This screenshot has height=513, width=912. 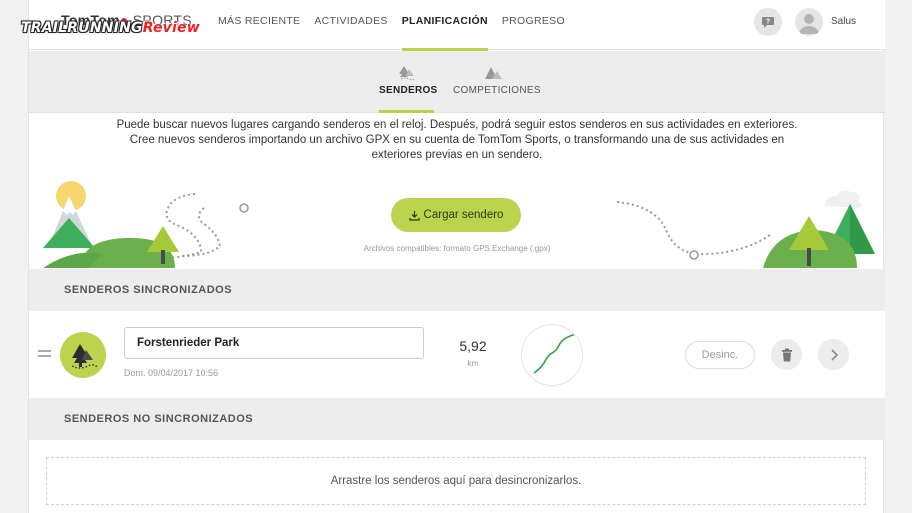 What do you see at coordinates (533, 25) in the screenshot?
I see `nav-item-progreso: PROGRESO` at bounding box center [533, 25].